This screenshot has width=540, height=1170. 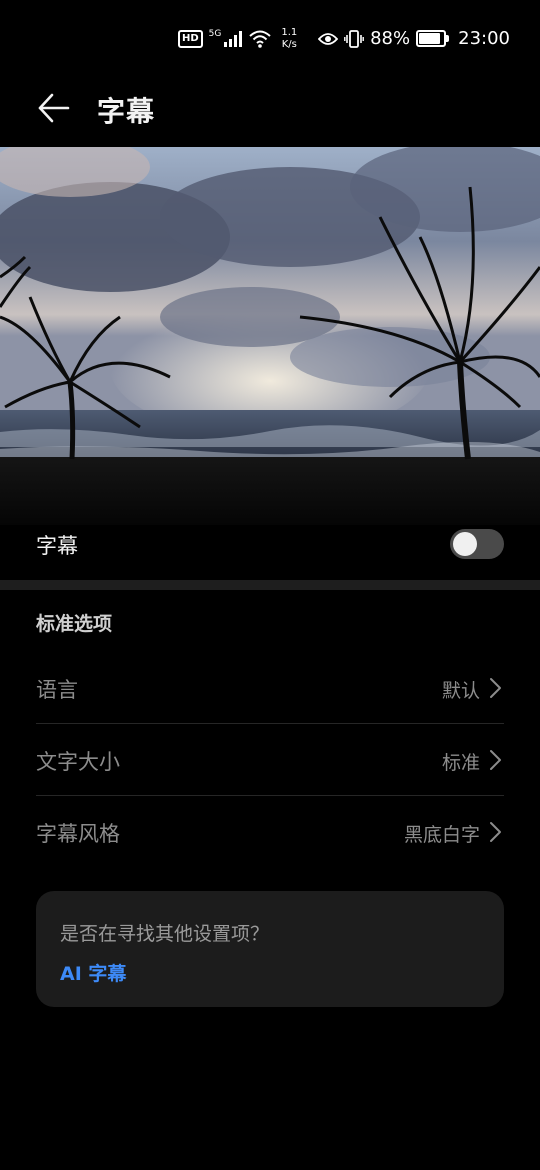 What do you see at coordinates (215, 34) in the screenshot?
I see `network-type: 5G` at bounding box center [215, 34].